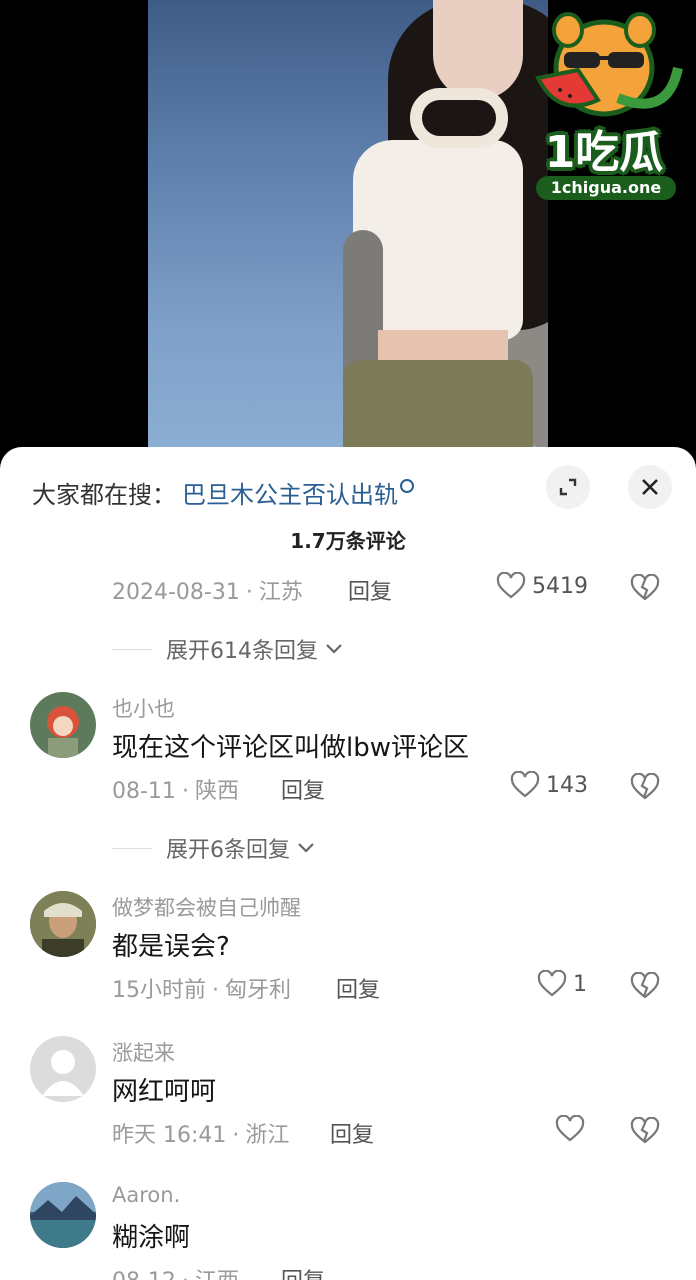 The width and height of the screenshot is (696, 1280). Describe the element at coordinates (560, 586) in the screenshot. I see `like-count: 5419` at that location.